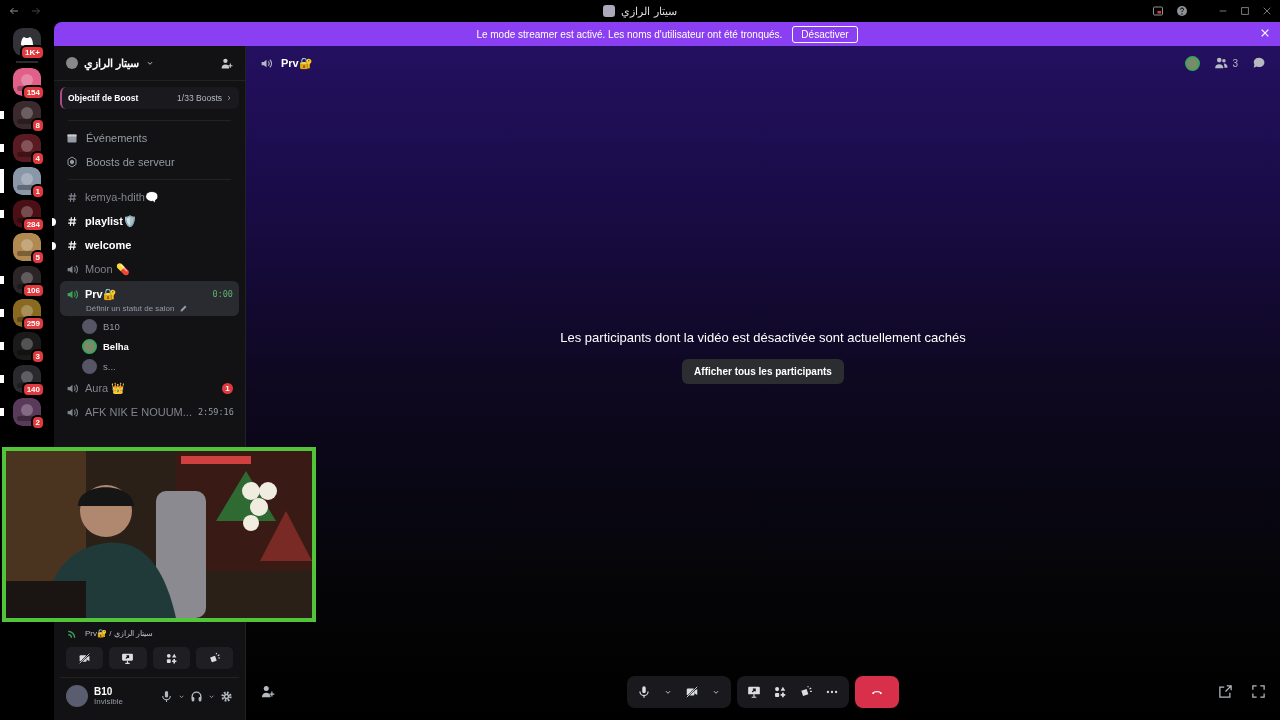  Describe the element at coordinates (72, 162) in the screenshot. I see `boost-icon` at that location.